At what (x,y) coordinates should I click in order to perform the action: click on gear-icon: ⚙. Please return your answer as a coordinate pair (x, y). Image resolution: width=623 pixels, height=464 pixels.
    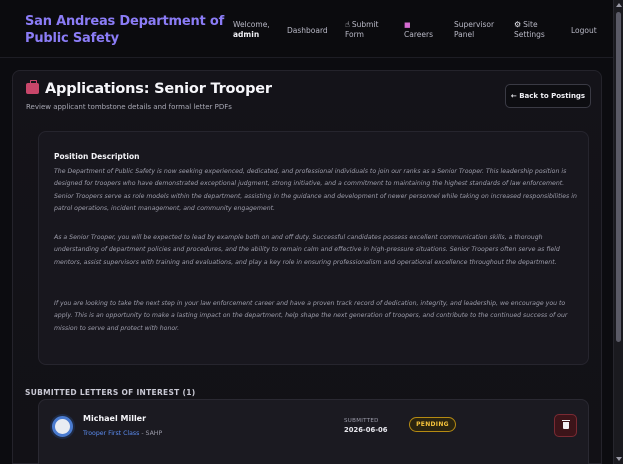
    Looking at the image, I should click on (518, 24).